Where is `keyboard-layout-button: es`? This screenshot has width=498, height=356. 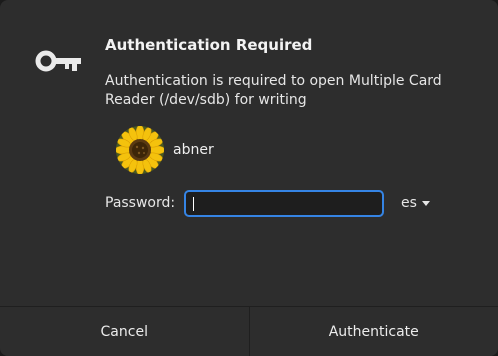 keyboard-layout-button: es is located at coordinates (415, 203).